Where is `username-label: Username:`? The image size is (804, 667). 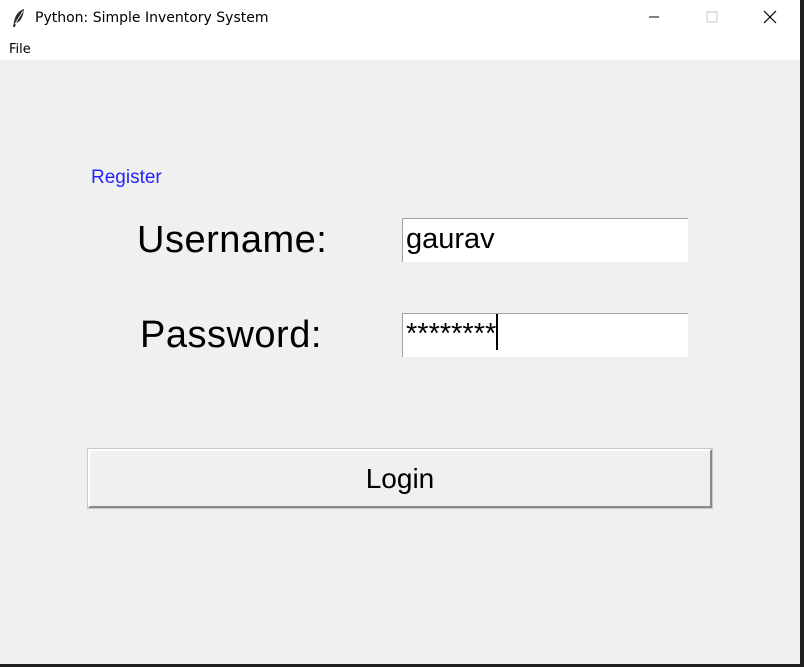 username-label: Username: is located at coordinates (232, 240).